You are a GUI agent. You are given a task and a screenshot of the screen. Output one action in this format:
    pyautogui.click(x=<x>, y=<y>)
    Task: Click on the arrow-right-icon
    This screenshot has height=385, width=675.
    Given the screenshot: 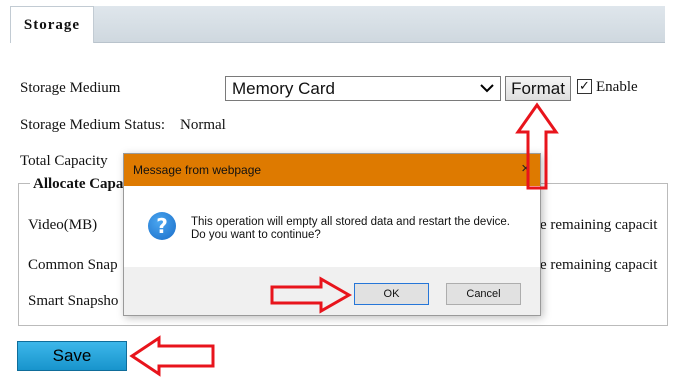 What is the action you would take?
    pyautogui.click(x=311, y=295)
    